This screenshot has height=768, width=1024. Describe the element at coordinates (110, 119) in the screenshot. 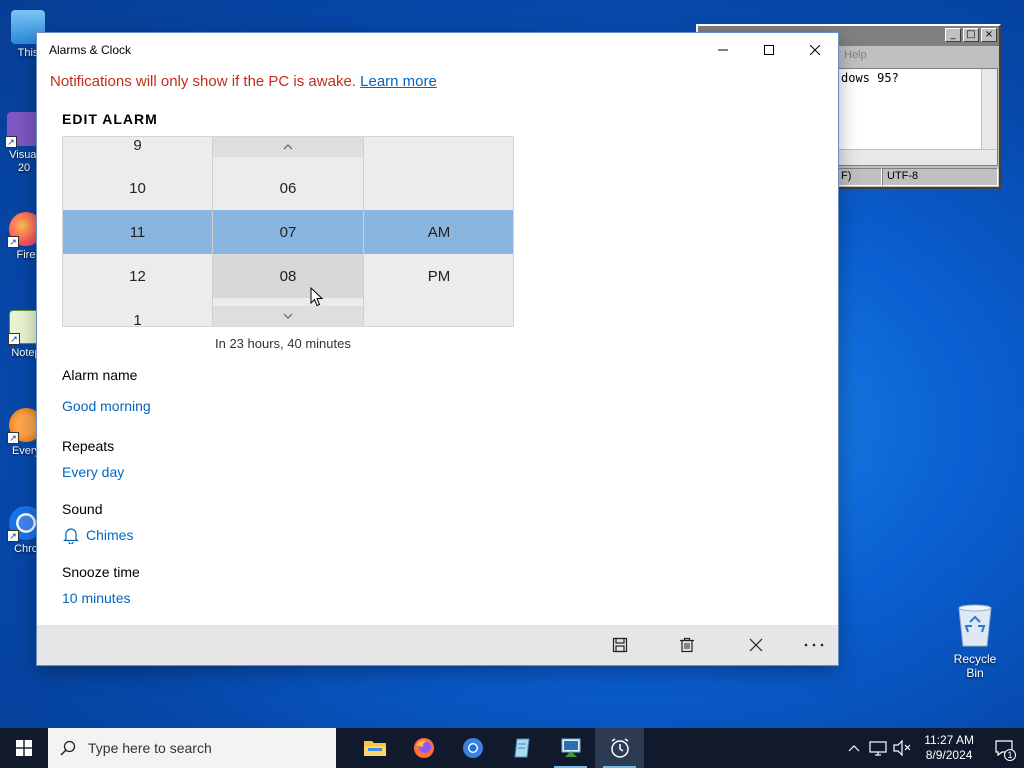

I see `page-title: EDIT ALARM` at that location.